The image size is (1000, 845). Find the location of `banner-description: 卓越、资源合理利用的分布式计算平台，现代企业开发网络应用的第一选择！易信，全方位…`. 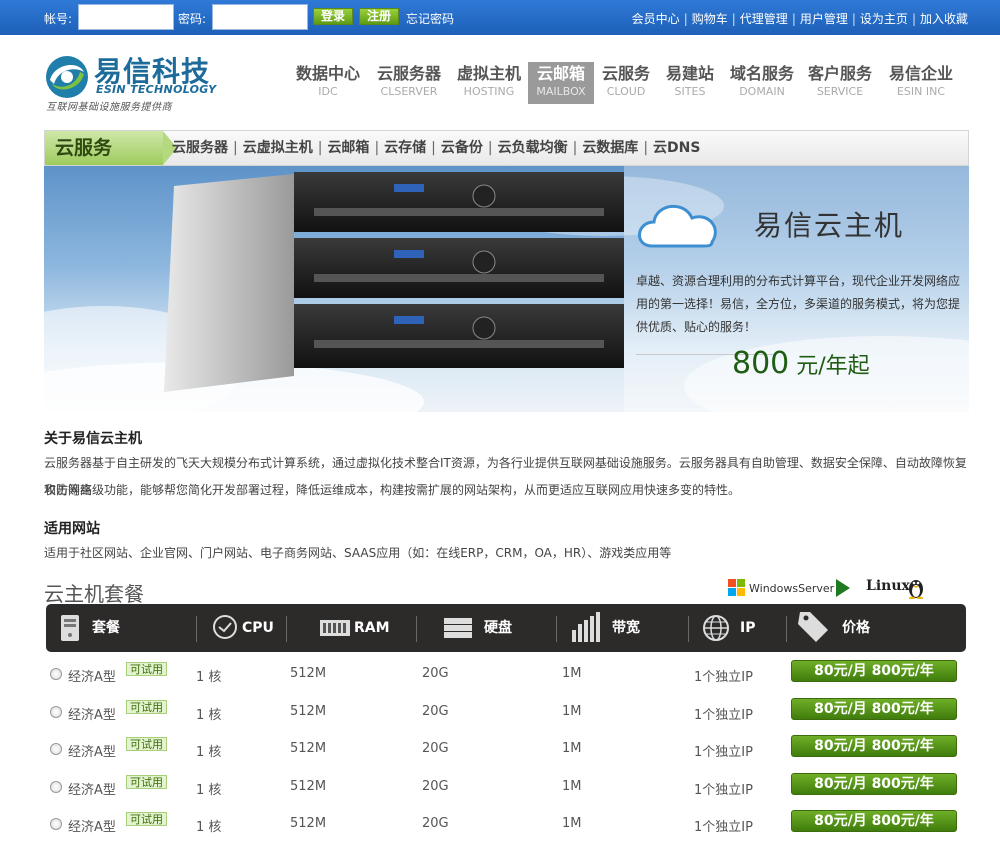

banner-description: 卓越、资源合理利用的分布式计算平台，现代企业开发网络应用的第一选择！易信，全方位… is located at coordinates (798, 304).